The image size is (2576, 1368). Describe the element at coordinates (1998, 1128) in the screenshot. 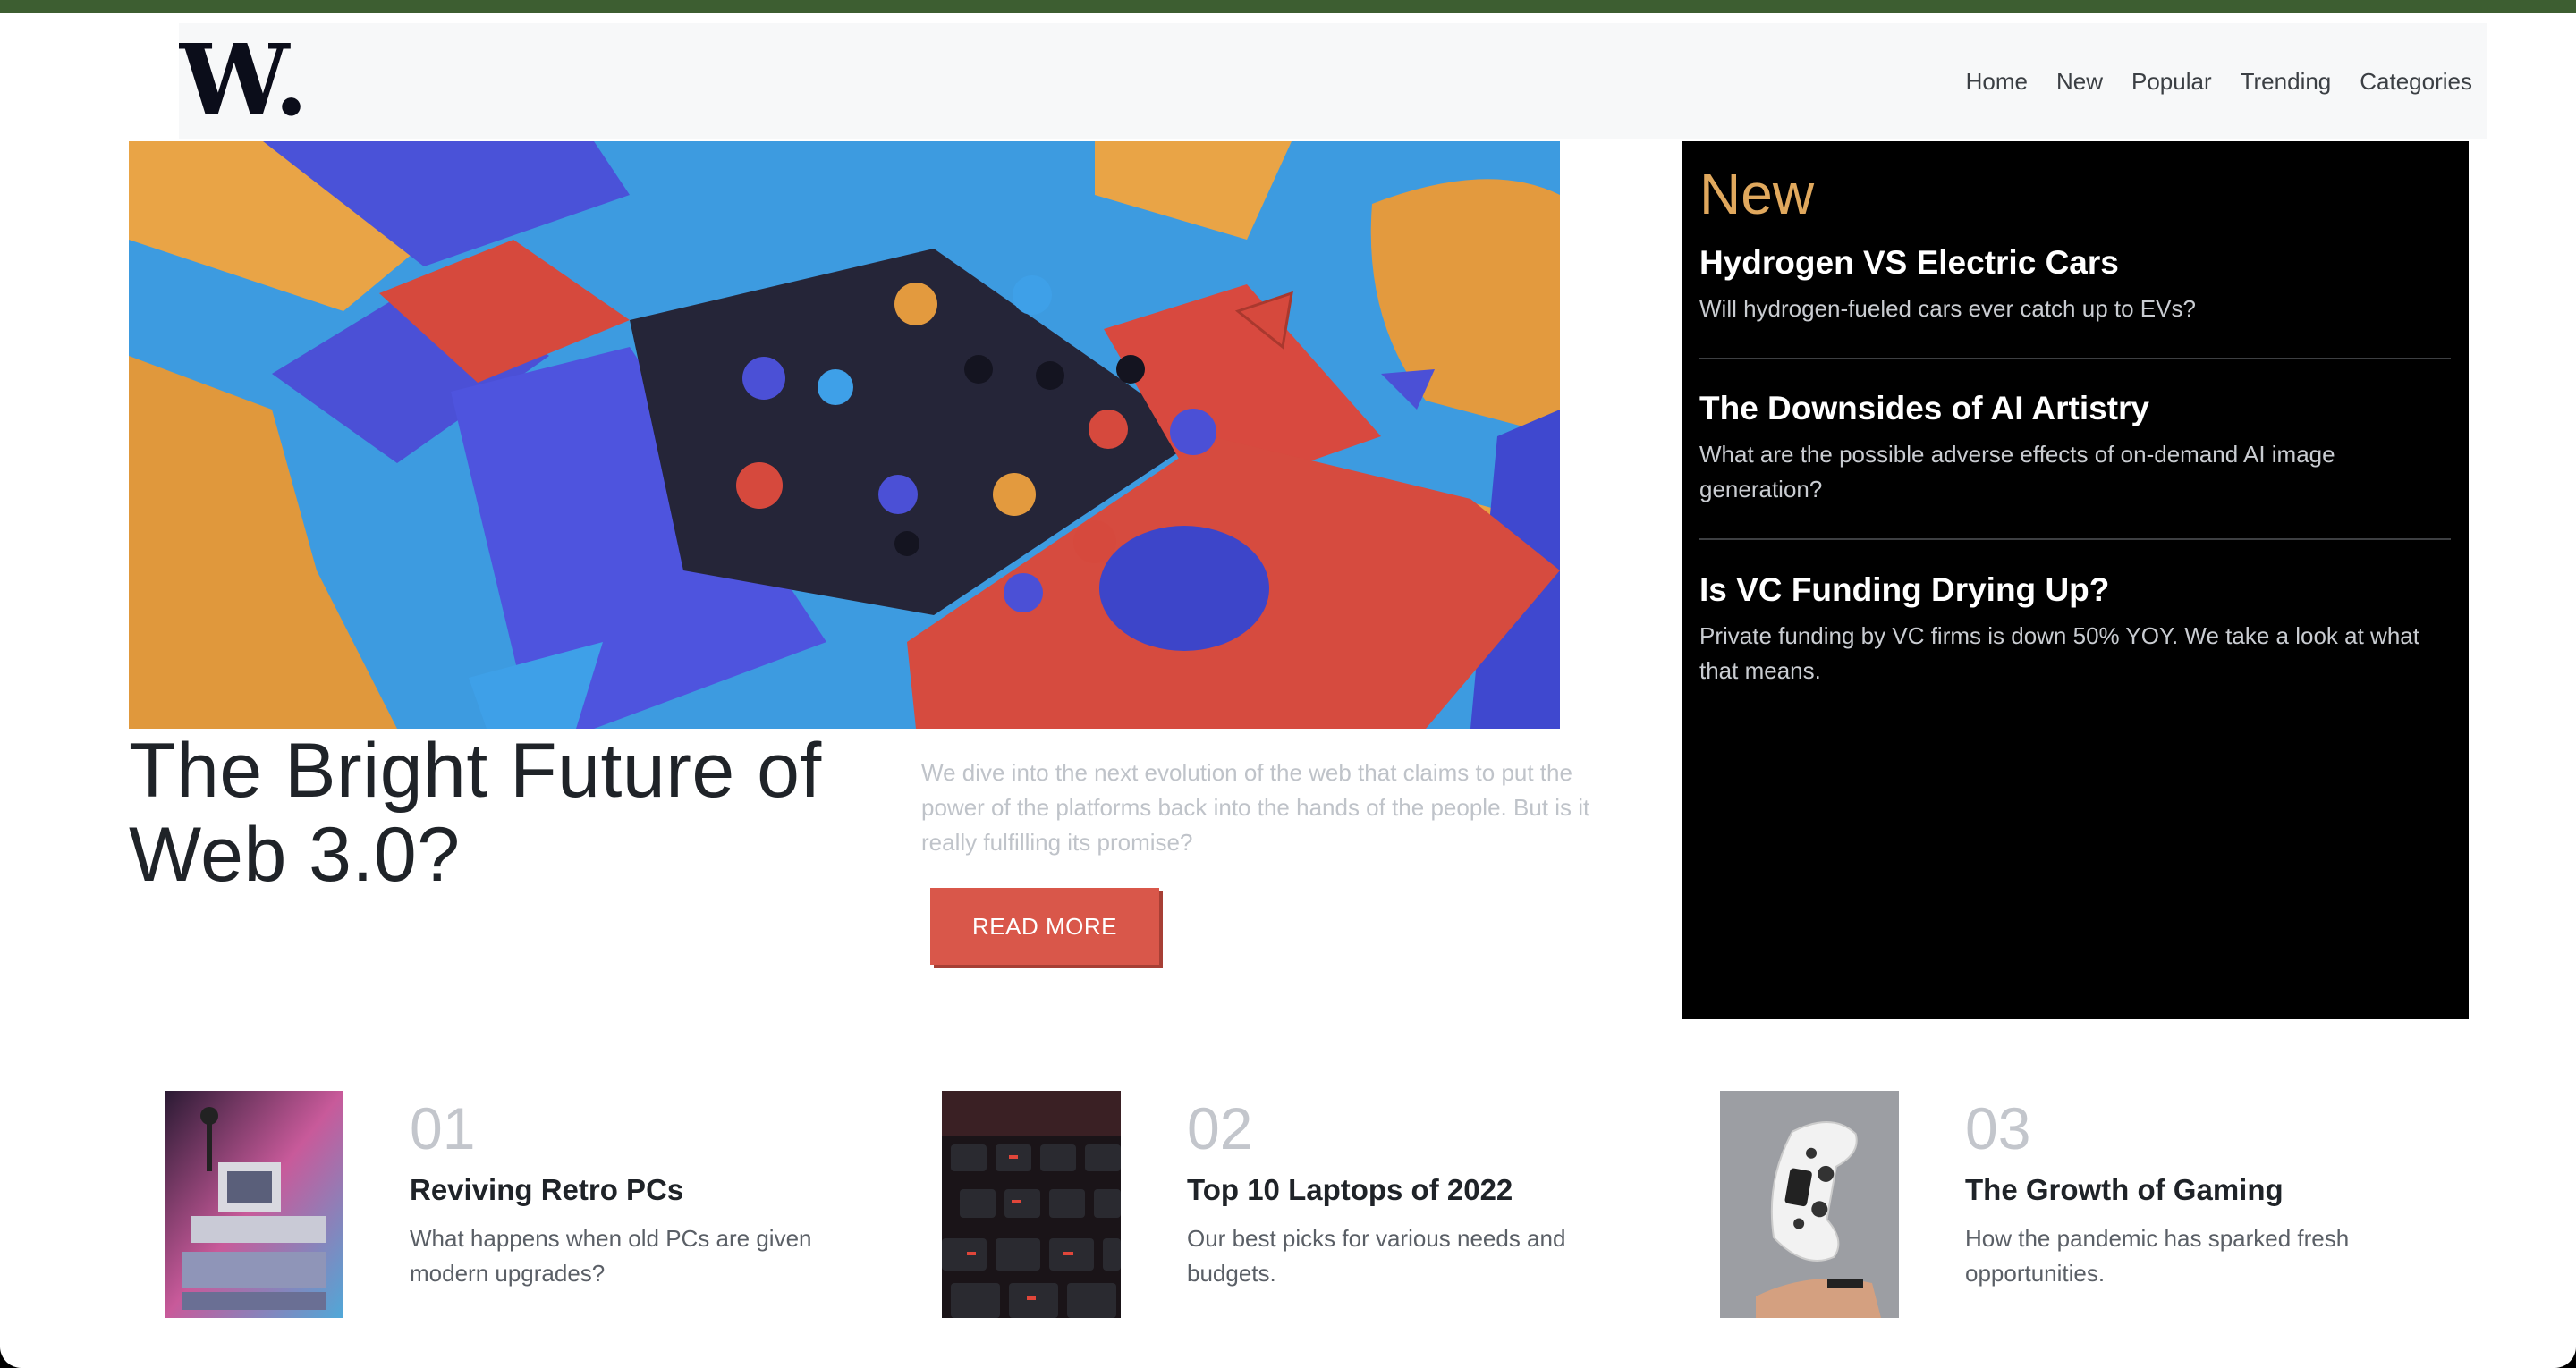

I see `card-number: 03` at that location.